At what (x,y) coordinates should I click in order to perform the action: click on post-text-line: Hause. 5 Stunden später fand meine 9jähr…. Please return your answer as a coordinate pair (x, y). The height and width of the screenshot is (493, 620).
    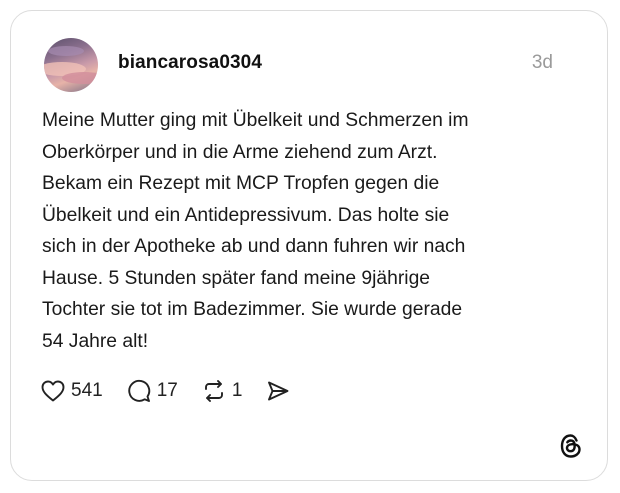
    Looking at the image, I should click on (236, 278).